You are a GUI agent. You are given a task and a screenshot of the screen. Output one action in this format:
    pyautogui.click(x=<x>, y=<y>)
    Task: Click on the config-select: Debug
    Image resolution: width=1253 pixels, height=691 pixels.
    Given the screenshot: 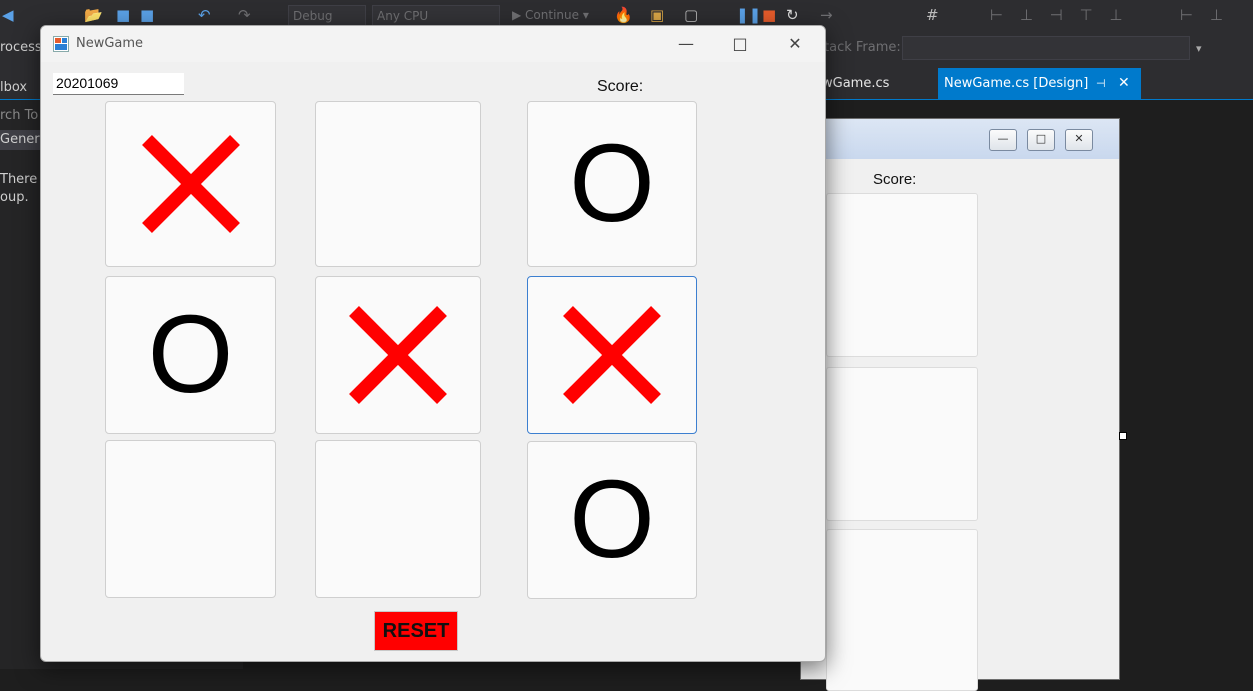 What is the action you would take?
    pyautogui.click(x=327, y=16)
    